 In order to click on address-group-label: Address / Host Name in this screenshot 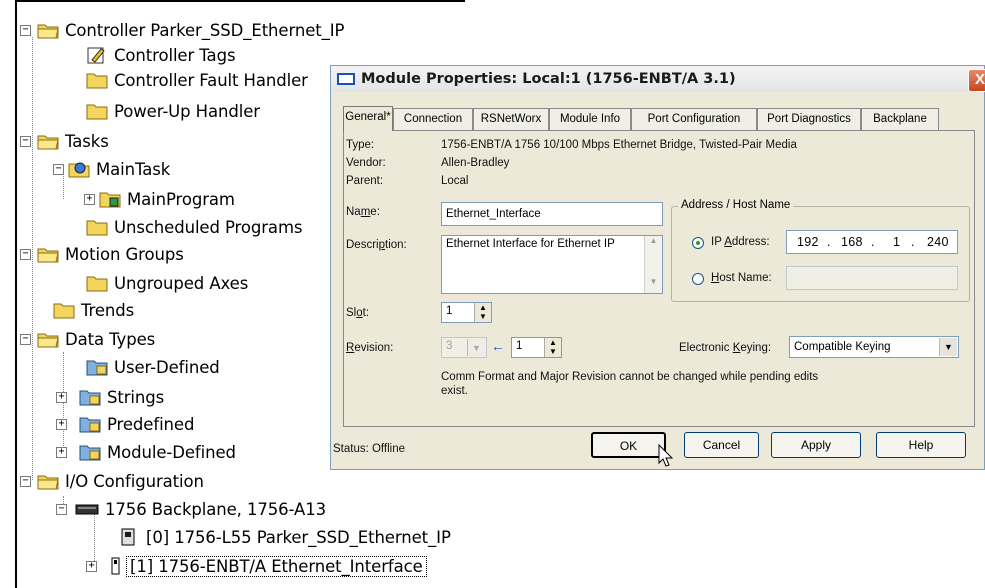, I will do `click(736, 205)`.